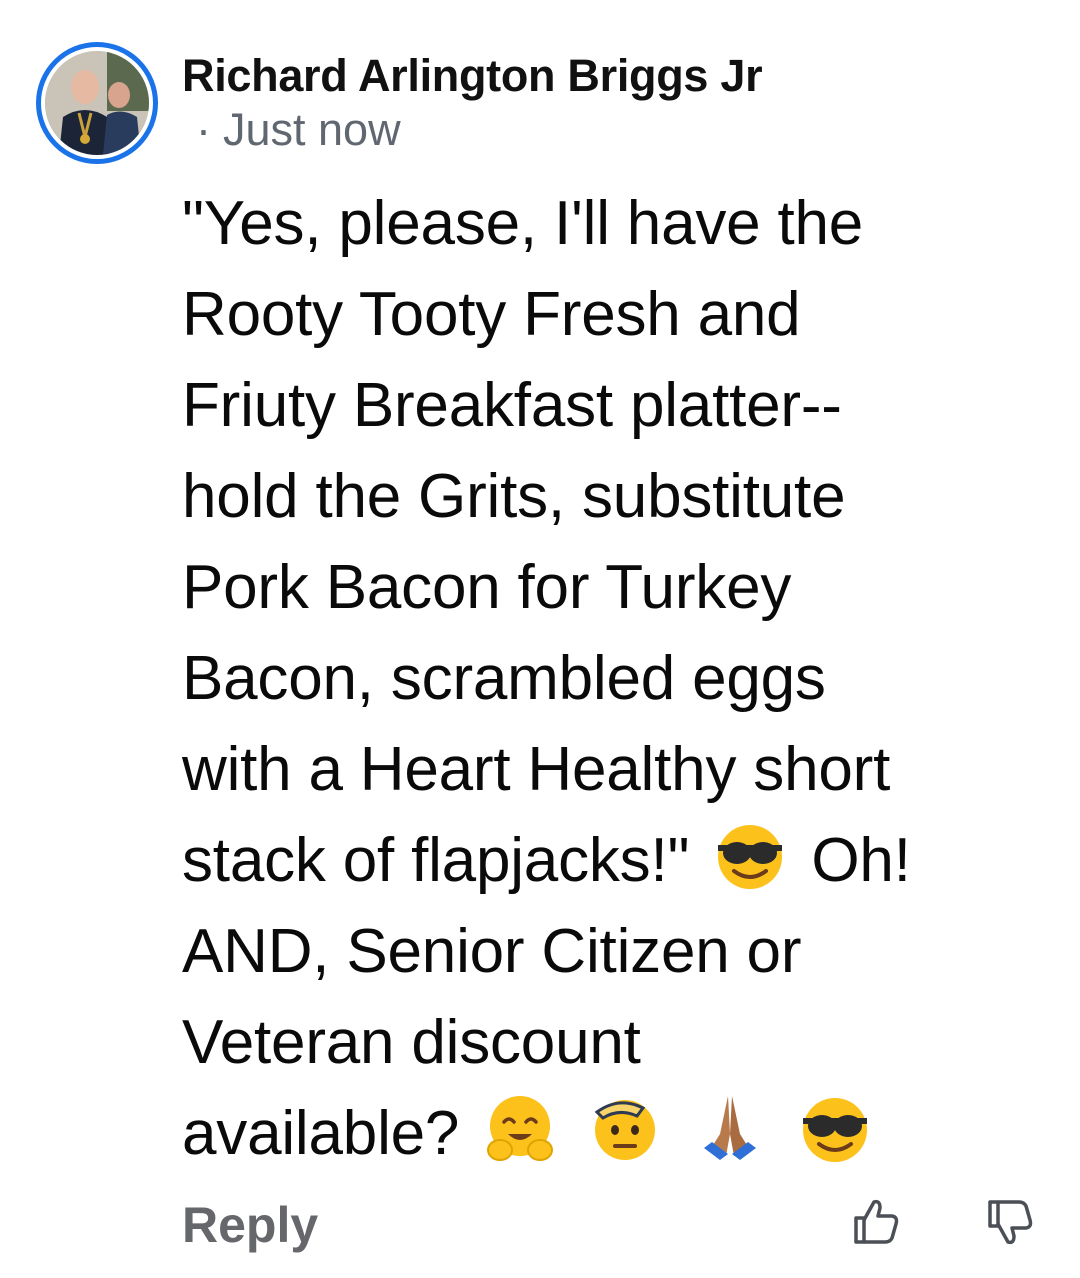 Image resolution: width=1080 pixels, height=1278 pixels. What do you see at coordinates (491, 314) in the screenshot?
I see `comment-line: Rooty Tooty Fresh and` at bounding box center [491, 314].